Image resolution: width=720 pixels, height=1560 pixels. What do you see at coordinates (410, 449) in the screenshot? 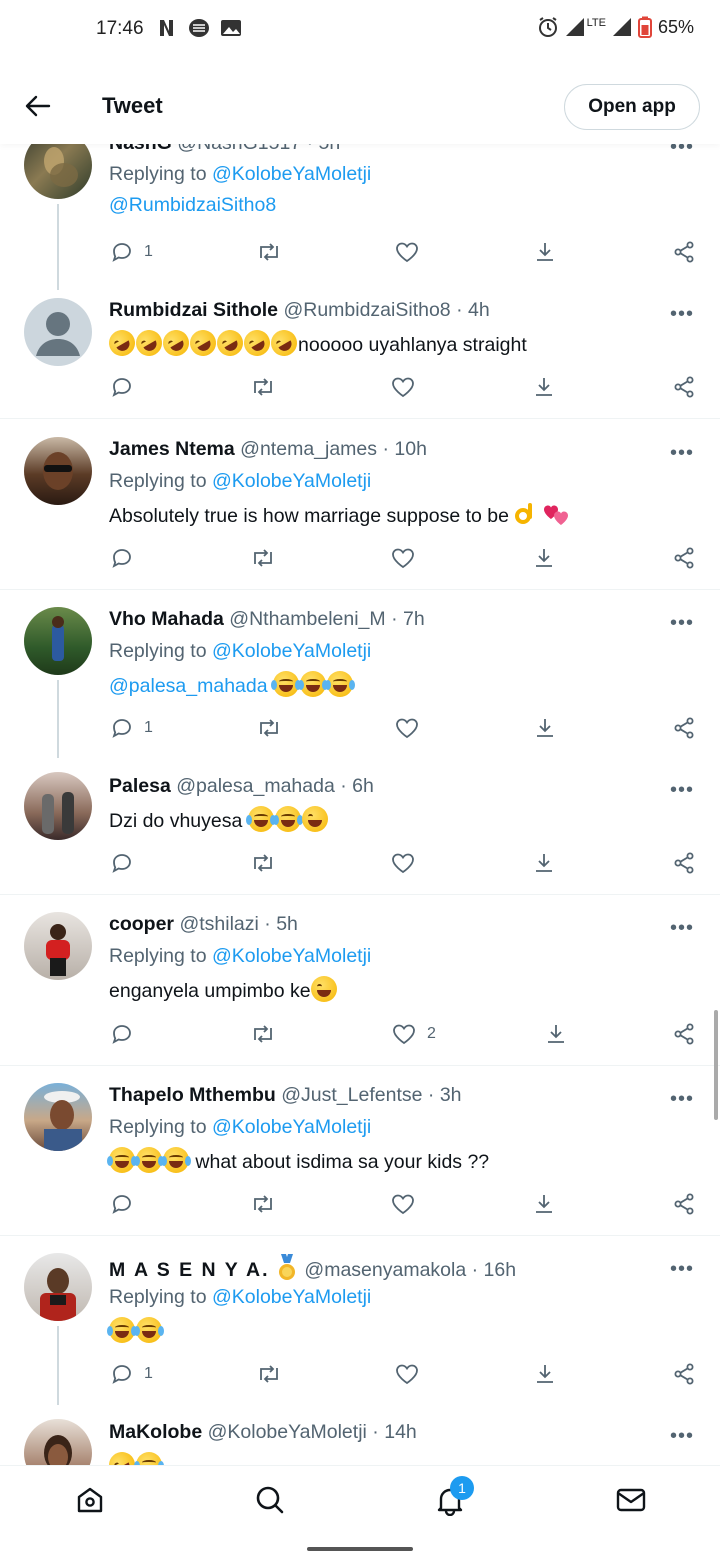
I see `tweet-time: 10h` at bounding box center [410, 449].